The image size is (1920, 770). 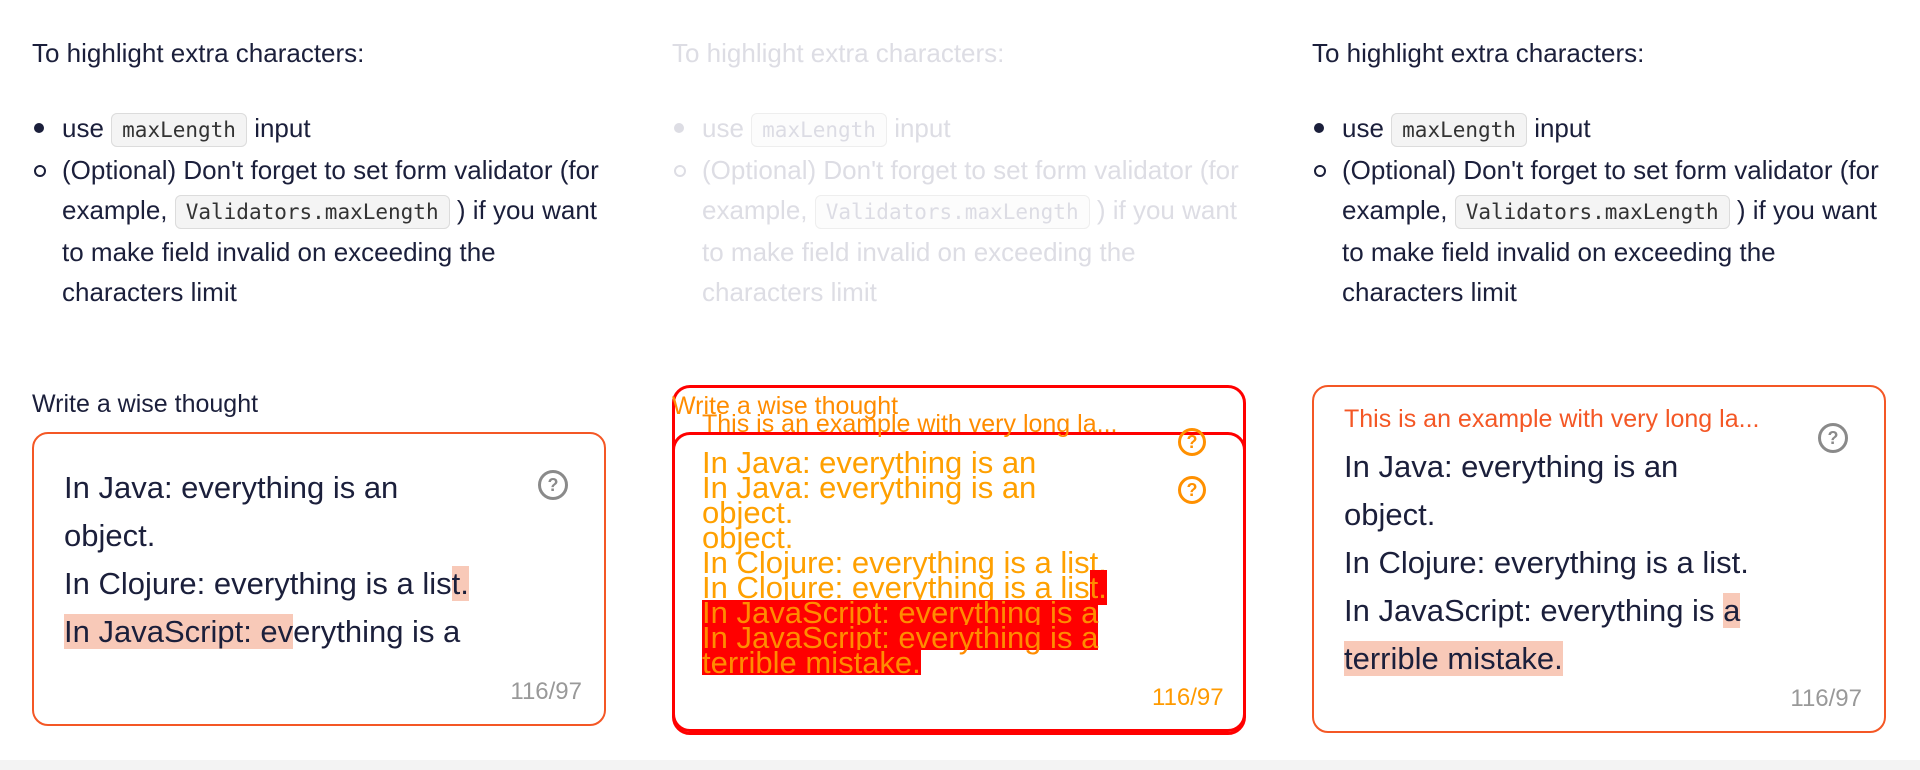 I want to click on field-label: Write a wise thought, so click(x=145, y=404).